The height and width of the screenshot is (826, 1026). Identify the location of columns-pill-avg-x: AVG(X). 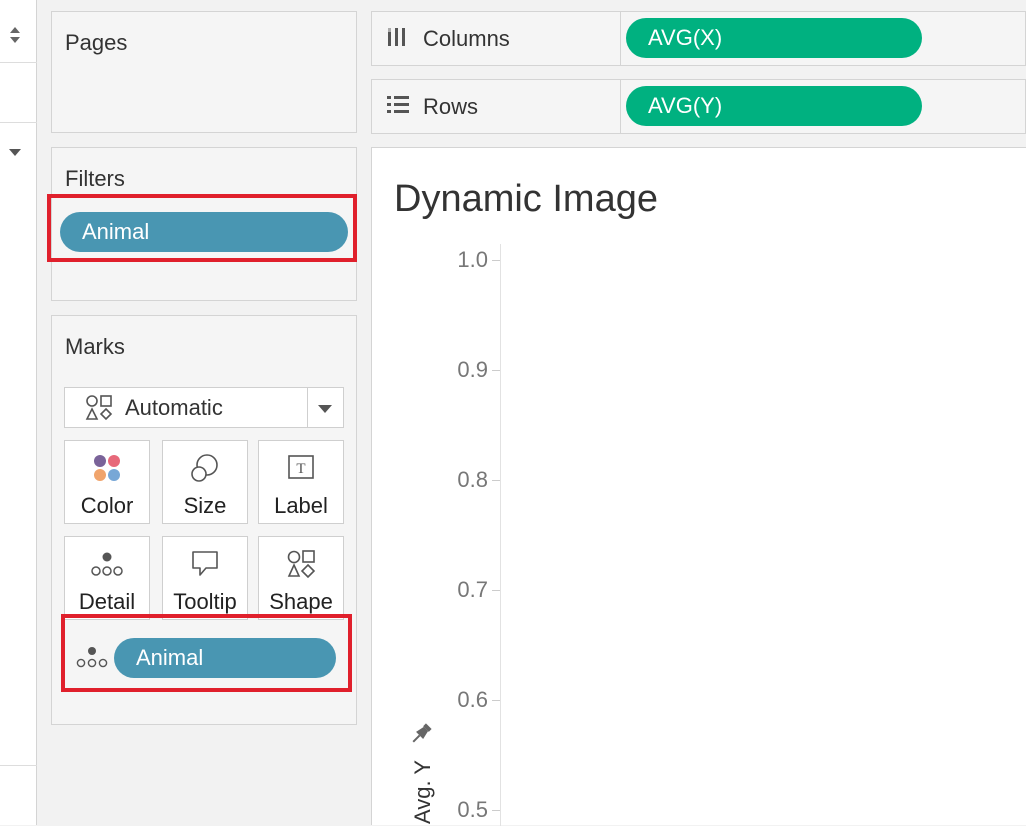
(774, 38).